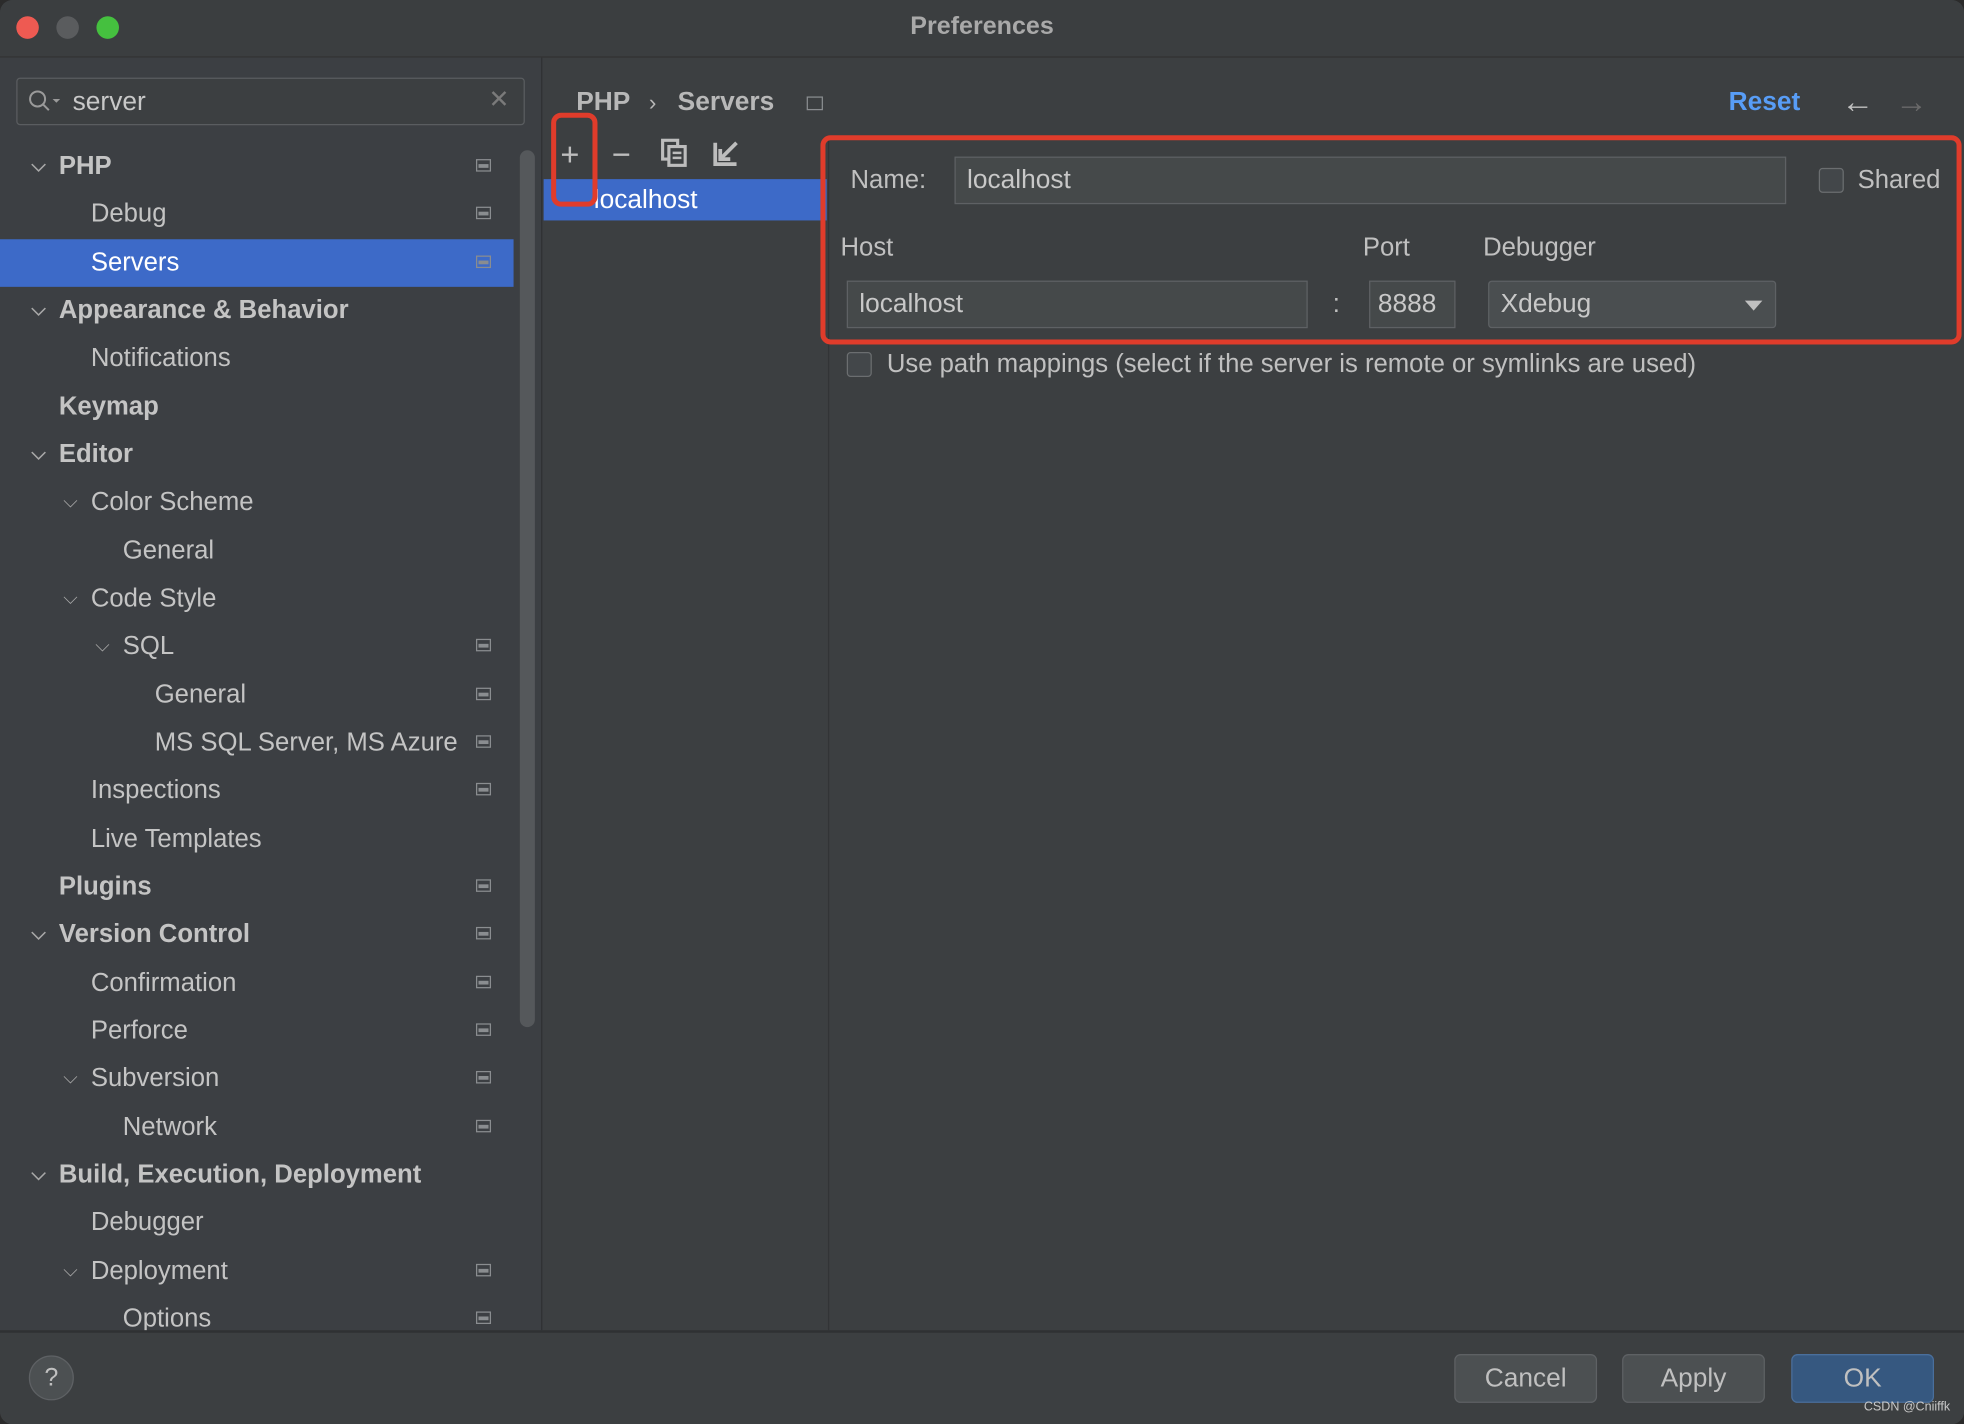 This screenshot has width=1964, height=1424. I want to click on tree-item-label: SQL, so click(148, 646).